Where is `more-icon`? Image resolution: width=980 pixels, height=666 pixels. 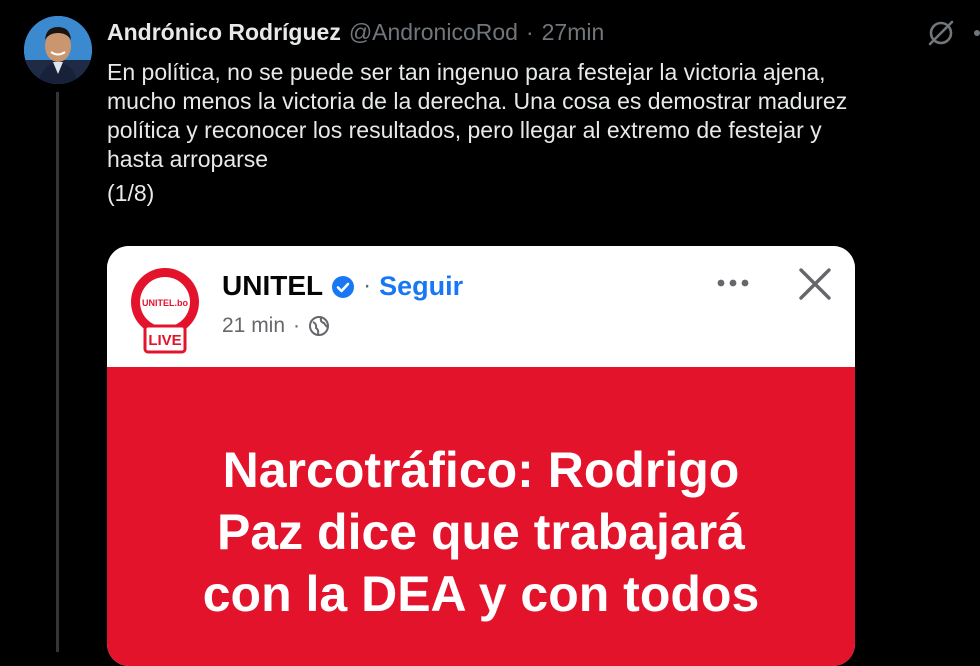 more-icon is located at coordinates (973, 33).